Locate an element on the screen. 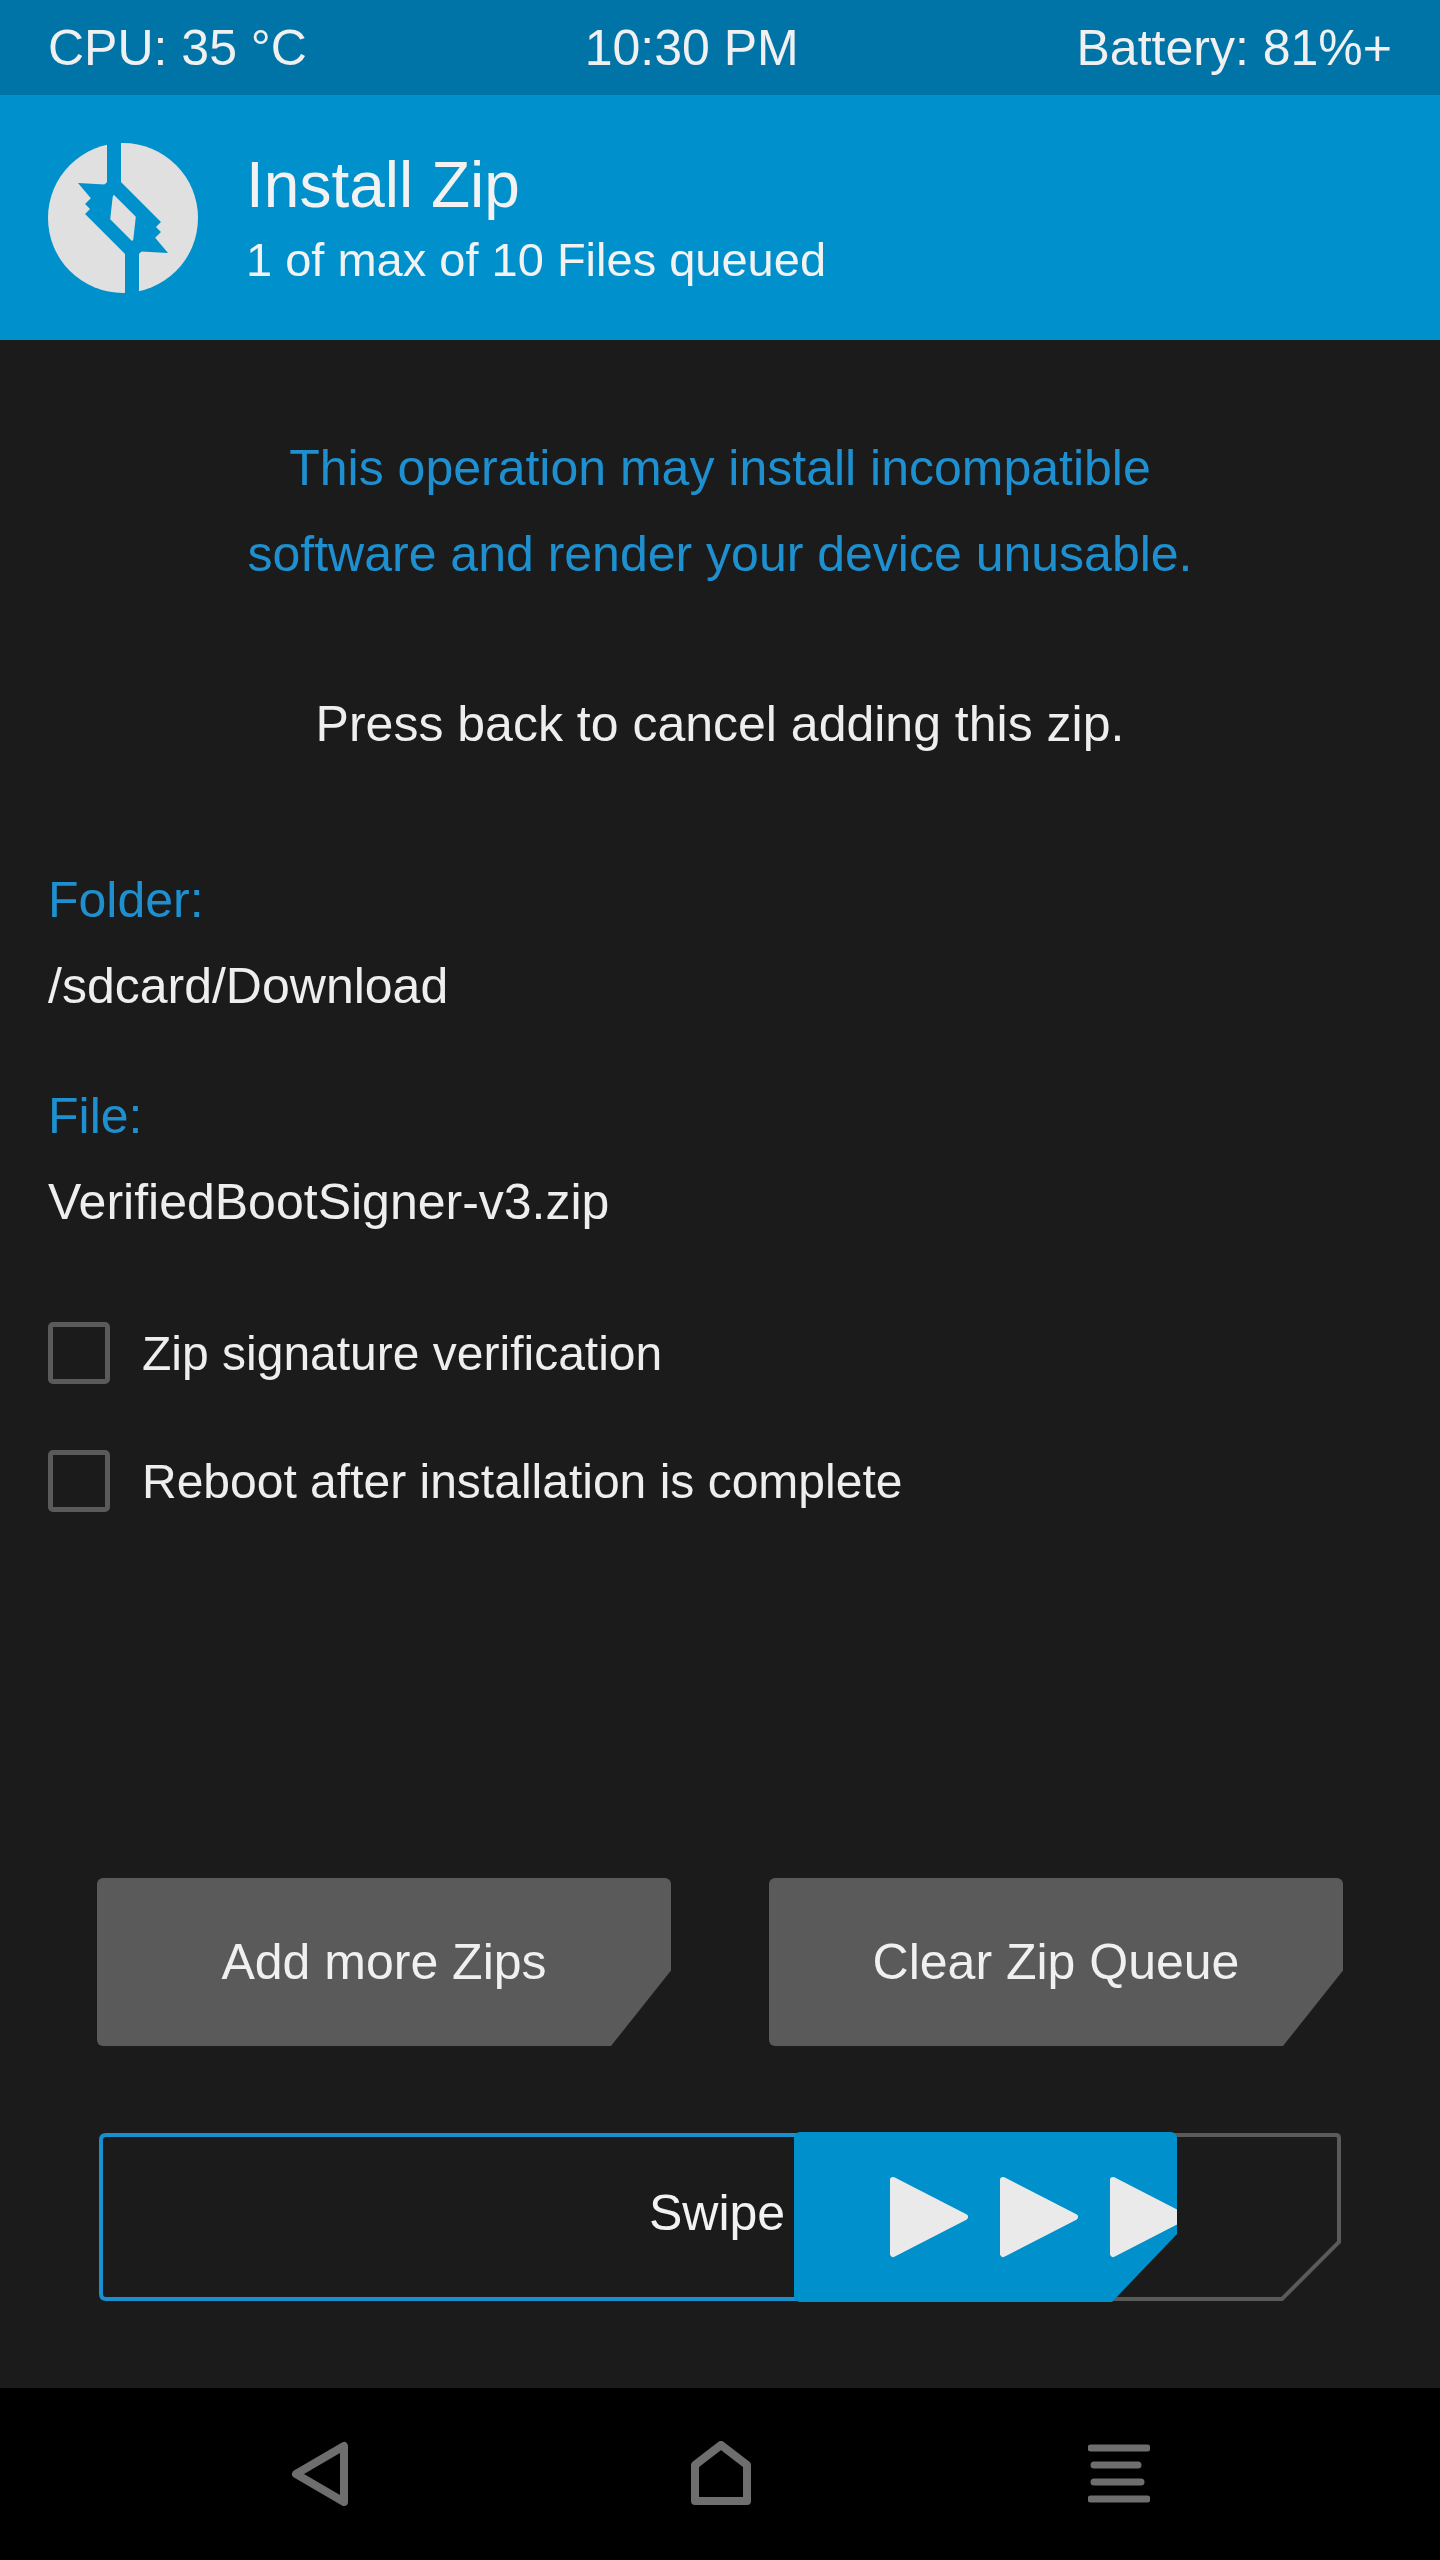 The height and width of the screenshot is (2560, 1440). hint-text: Press back to cancel adding this zip. is located at coordinates (720, 724).